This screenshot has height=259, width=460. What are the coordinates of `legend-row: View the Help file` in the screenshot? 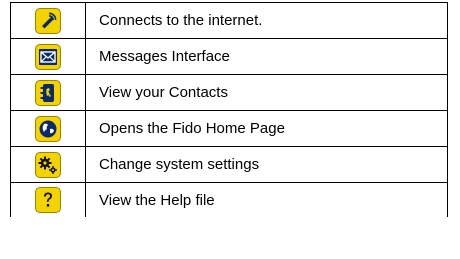 It's located at (229, 199).